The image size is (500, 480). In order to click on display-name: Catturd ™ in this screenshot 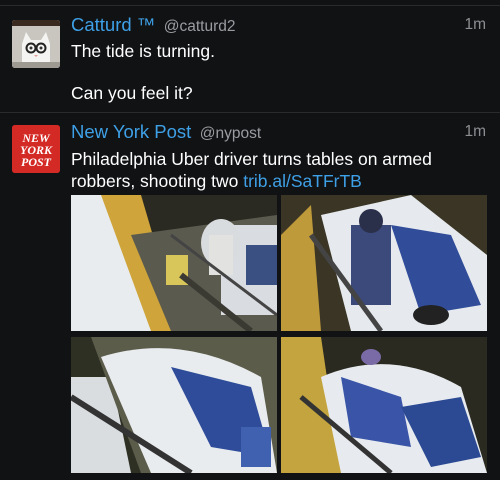, I will do `click(113, 24)`.